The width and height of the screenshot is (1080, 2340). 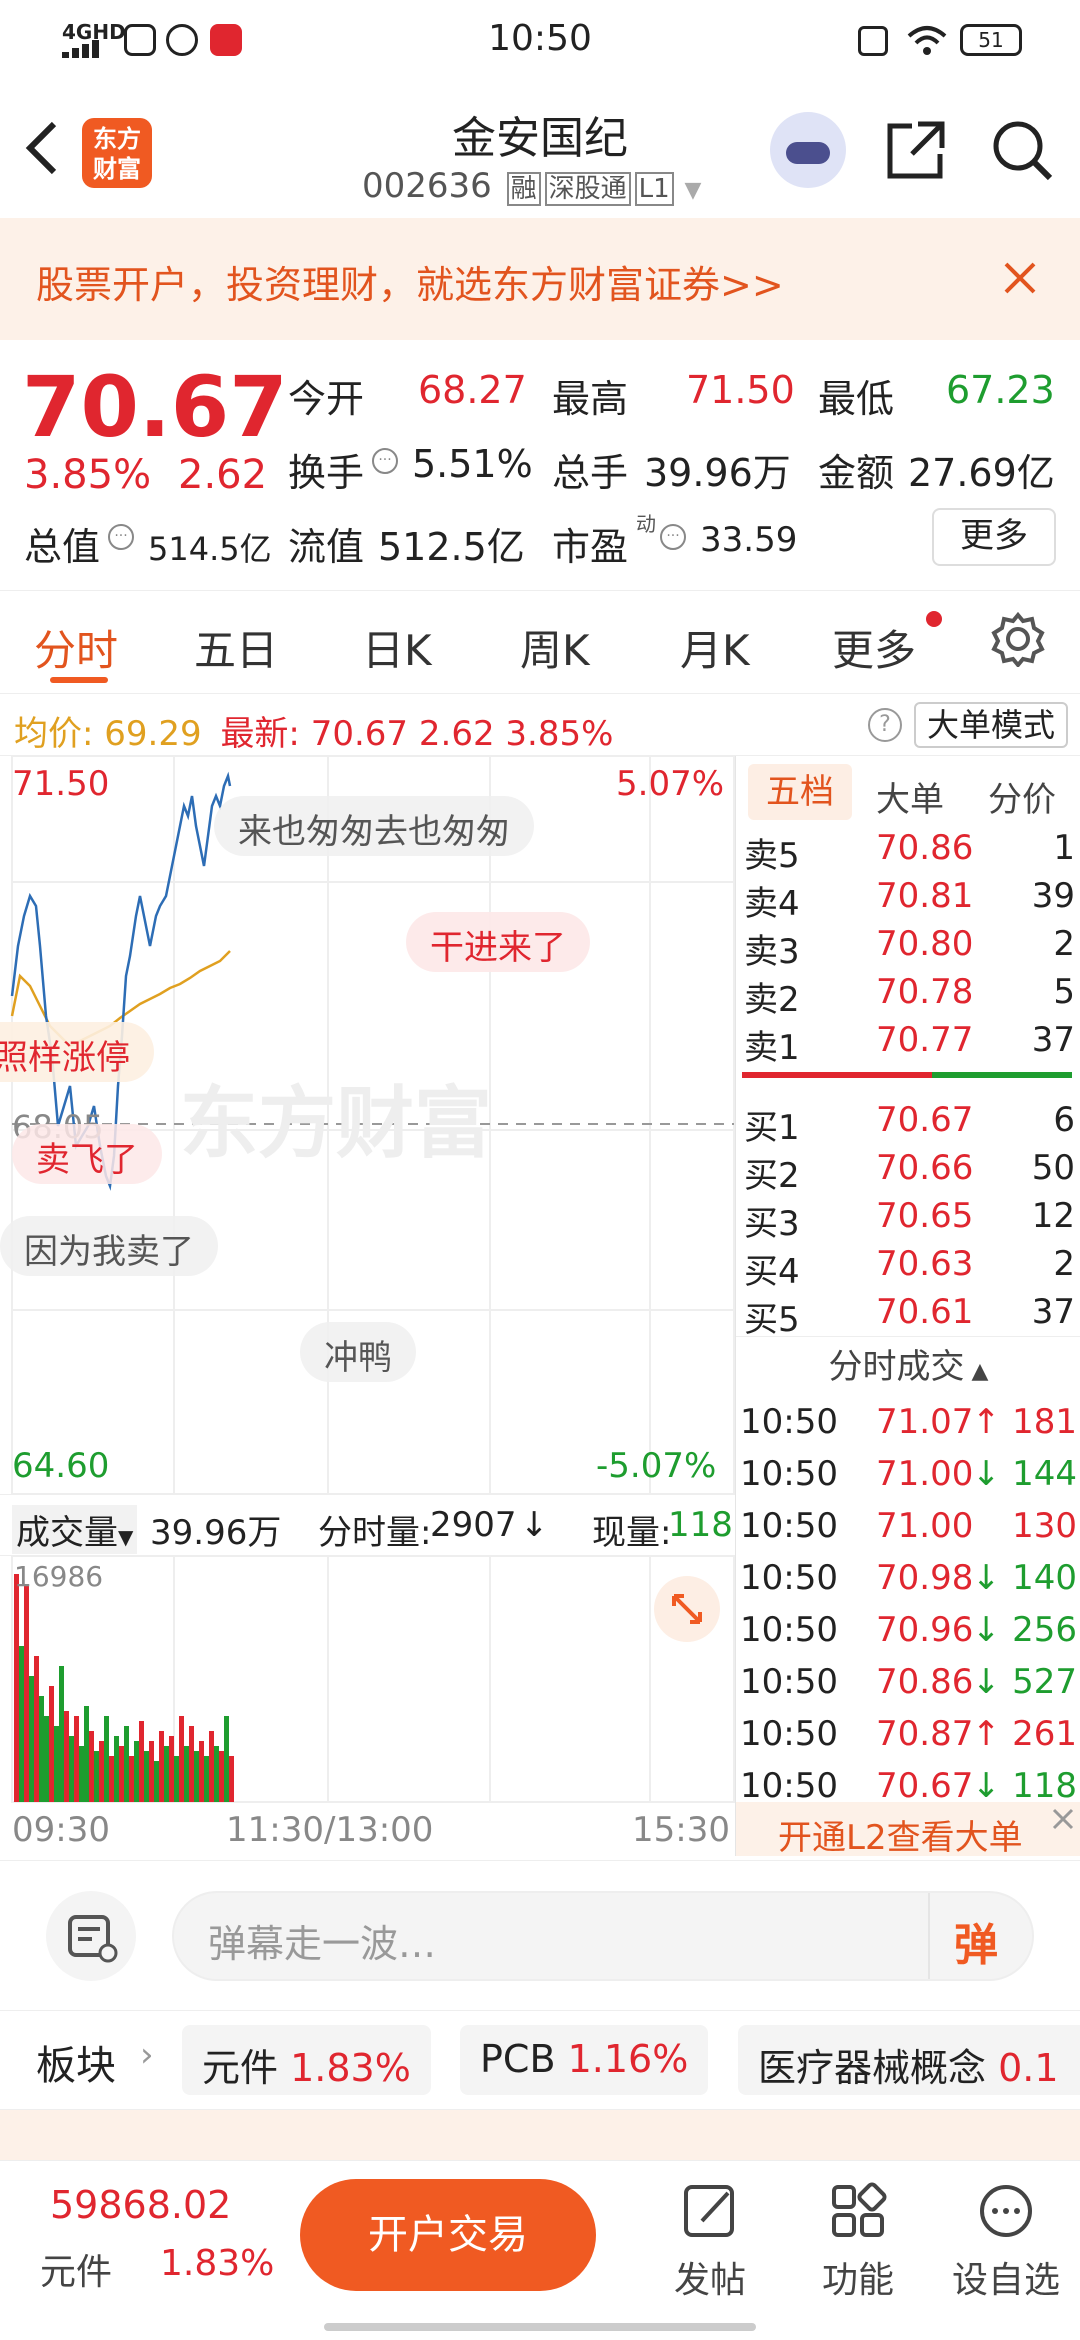 I want to click on ask-volume: 5, so click(x=1064, y=992).